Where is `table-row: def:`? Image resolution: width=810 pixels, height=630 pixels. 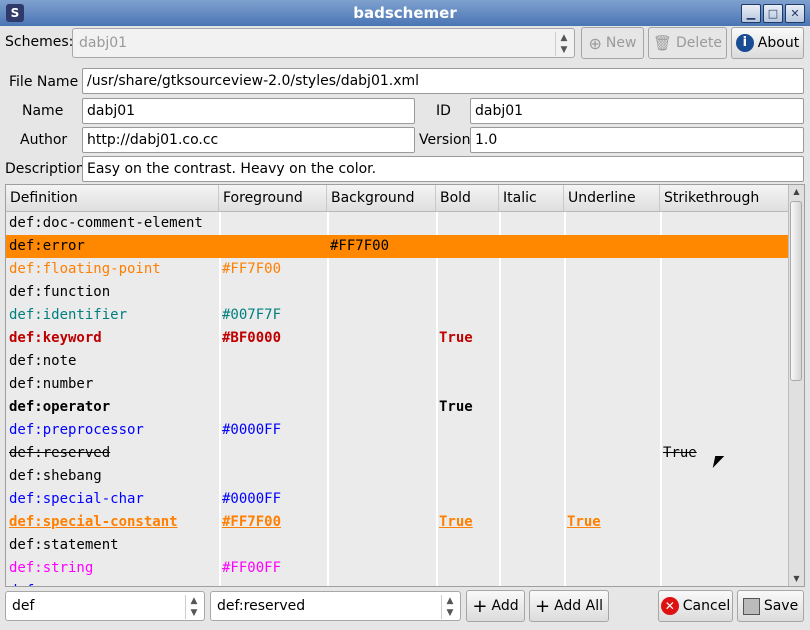
table-row: def: is located at coordinates (398, 583).